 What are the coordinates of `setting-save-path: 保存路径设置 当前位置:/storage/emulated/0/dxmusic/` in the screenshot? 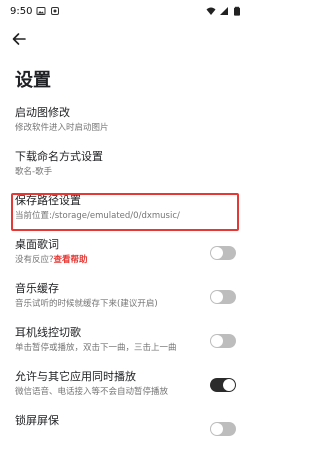 It's located at (125, 210).